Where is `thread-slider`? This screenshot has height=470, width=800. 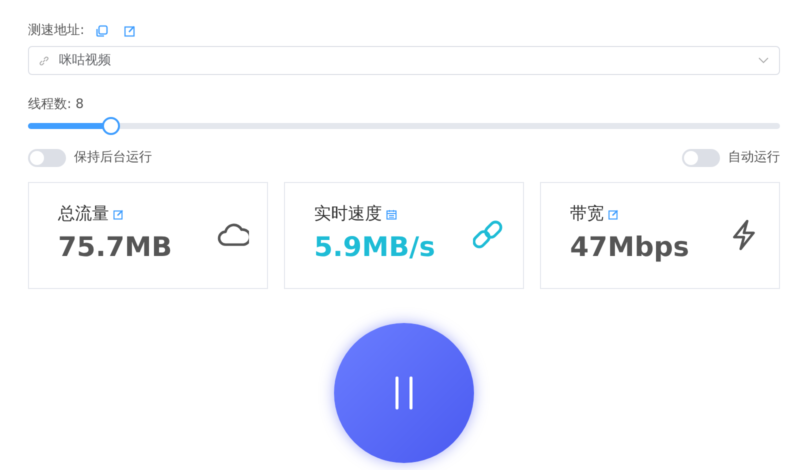 thread-slider is located at coordinates (404, 126).